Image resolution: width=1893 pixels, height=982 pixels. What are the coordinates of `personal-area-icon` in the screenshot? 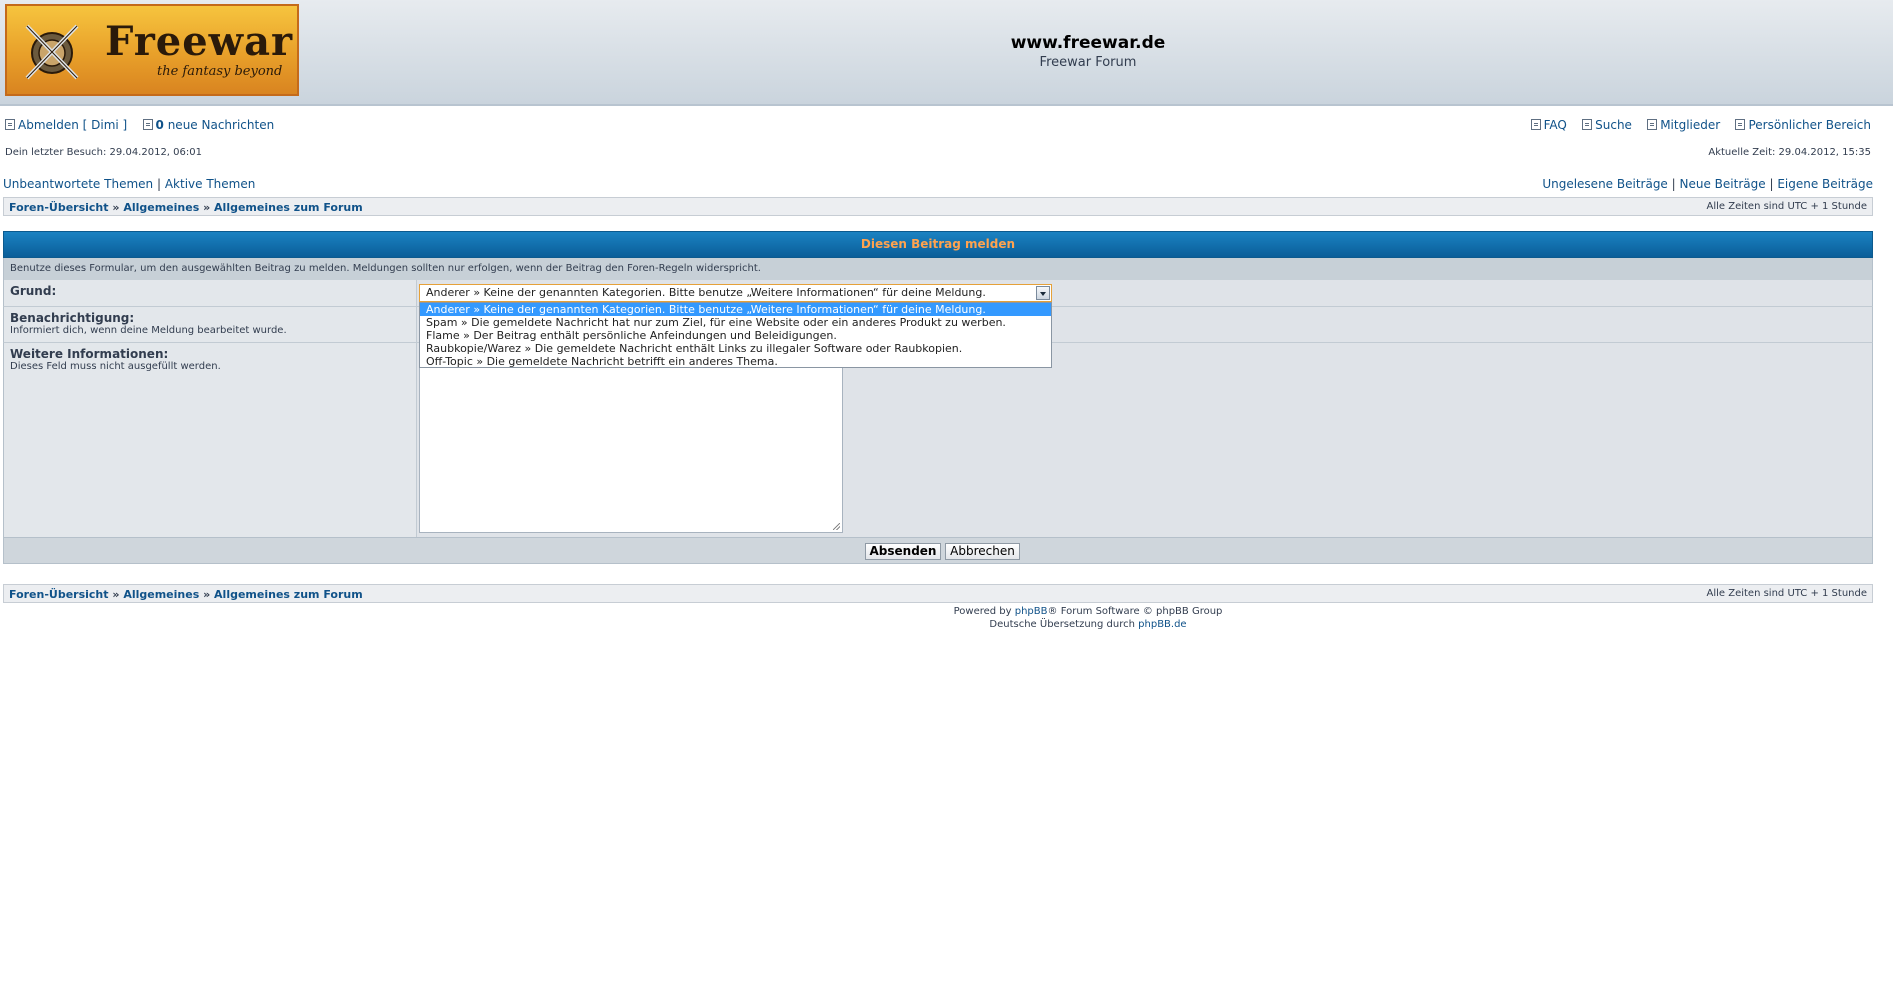 It's located at (1740, 124).